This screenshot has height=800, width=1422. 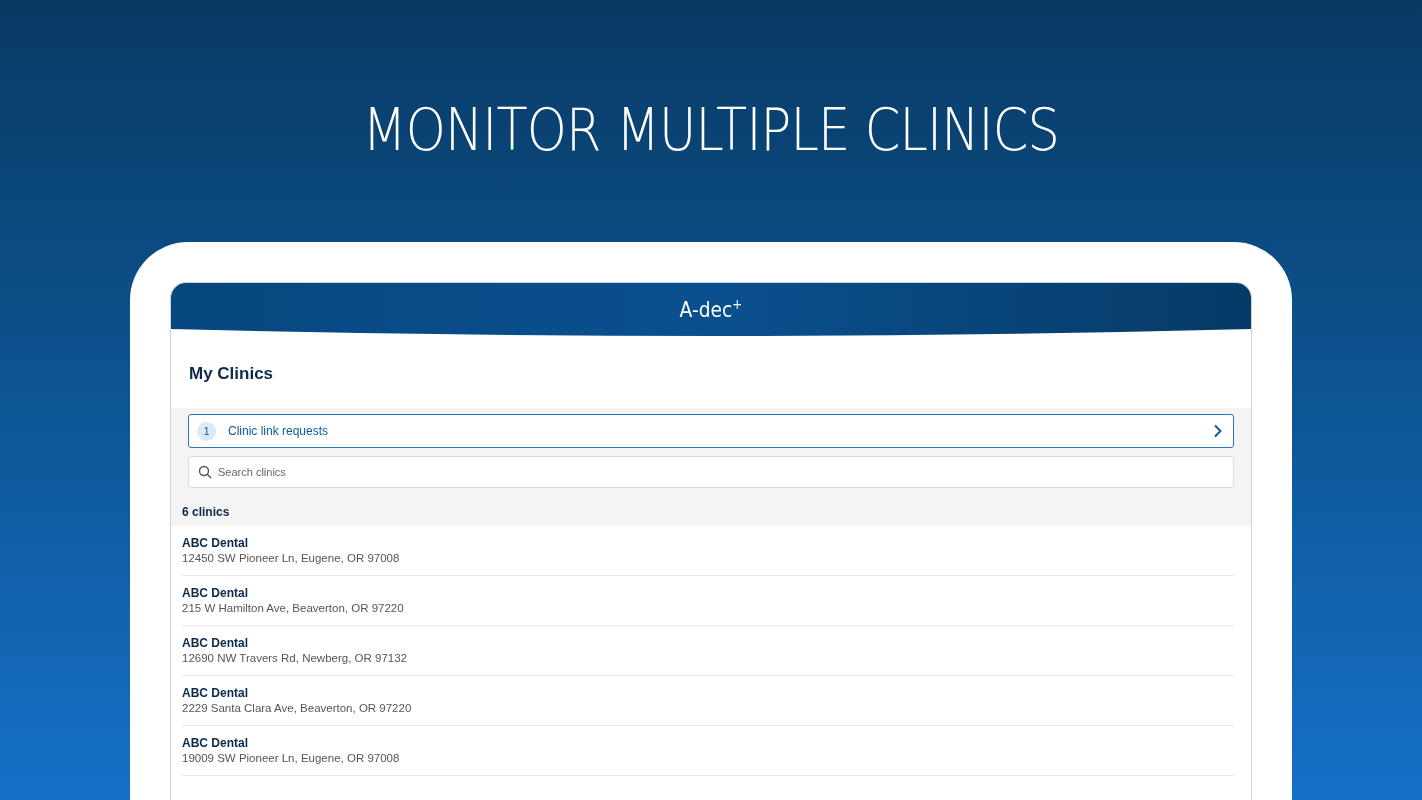 What do you see at coordinates (708, 551) in the screenshot?
I see `clinic-list-item: ABC Dental 12450 SW Pioneer Ln, Eugene, OR 97008` at bounding box center [708, 551].